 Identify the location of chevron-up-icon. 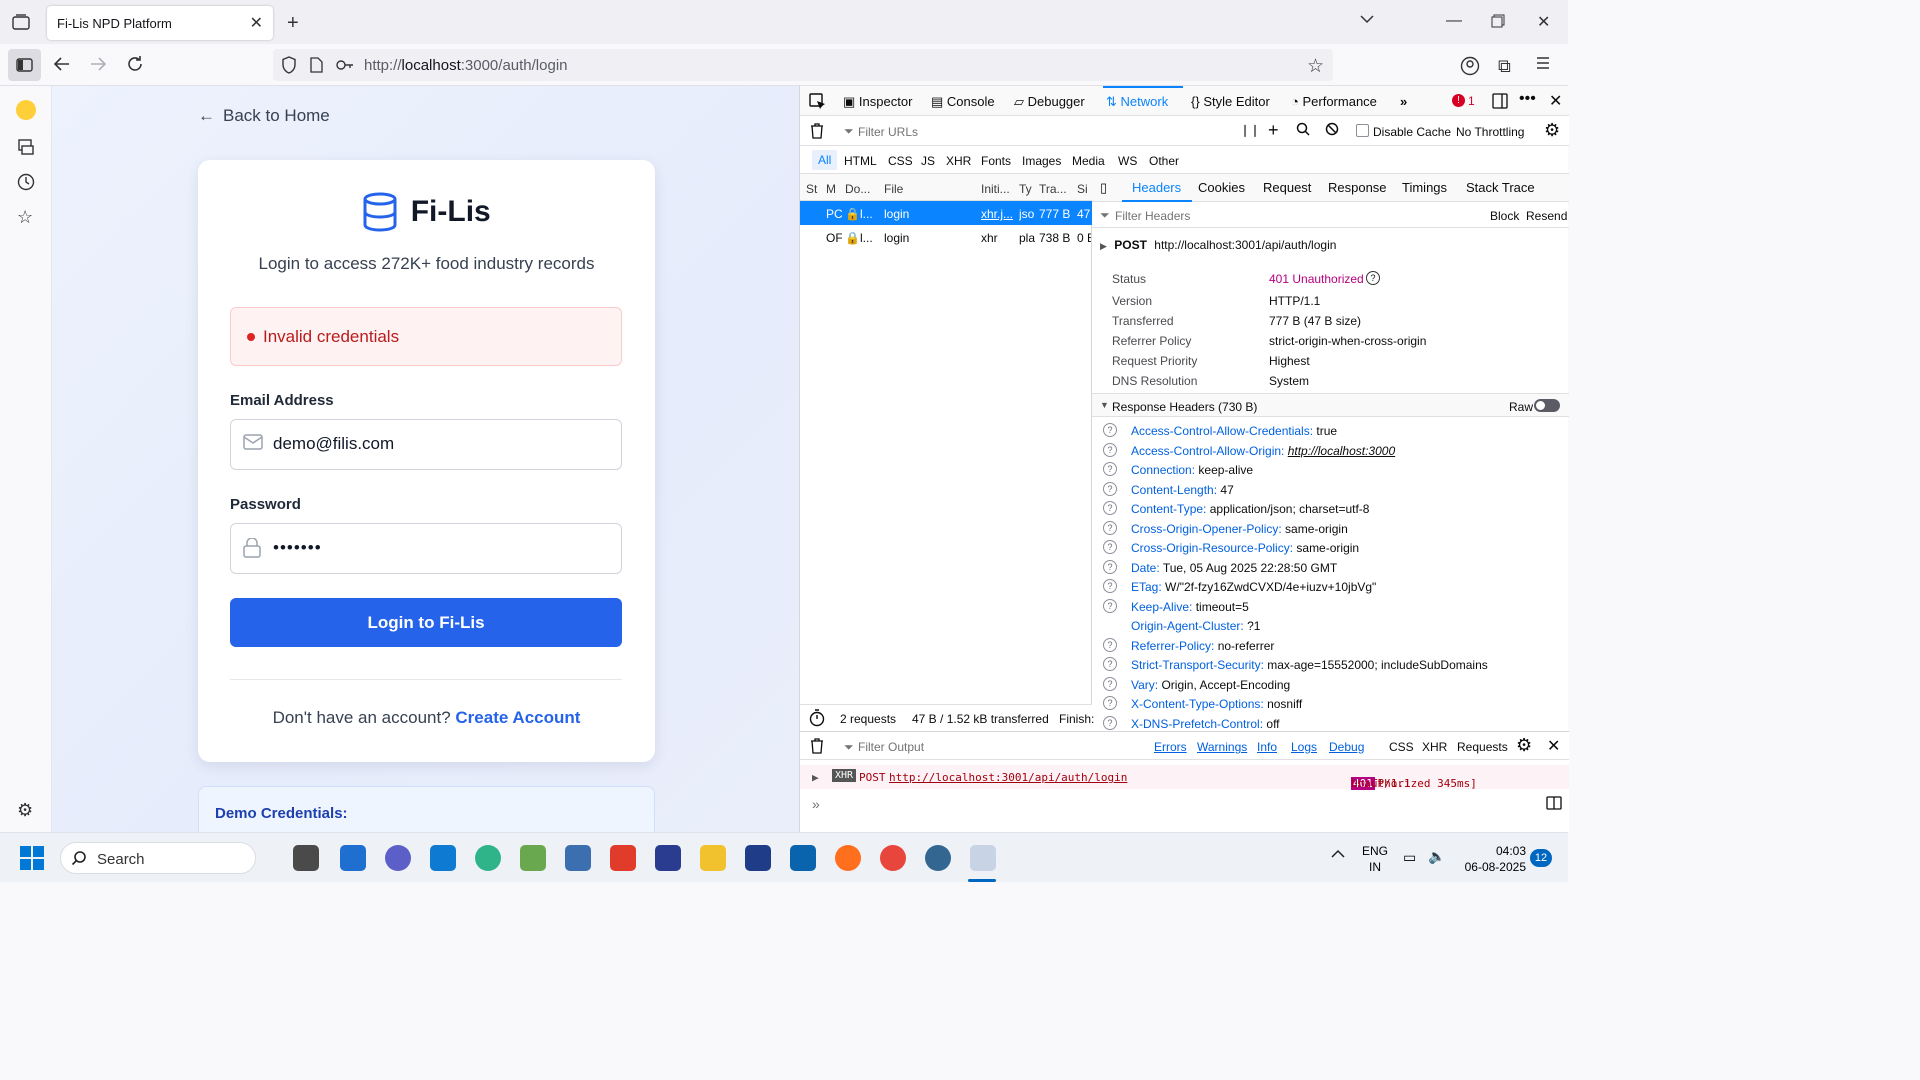
(1338, 854).